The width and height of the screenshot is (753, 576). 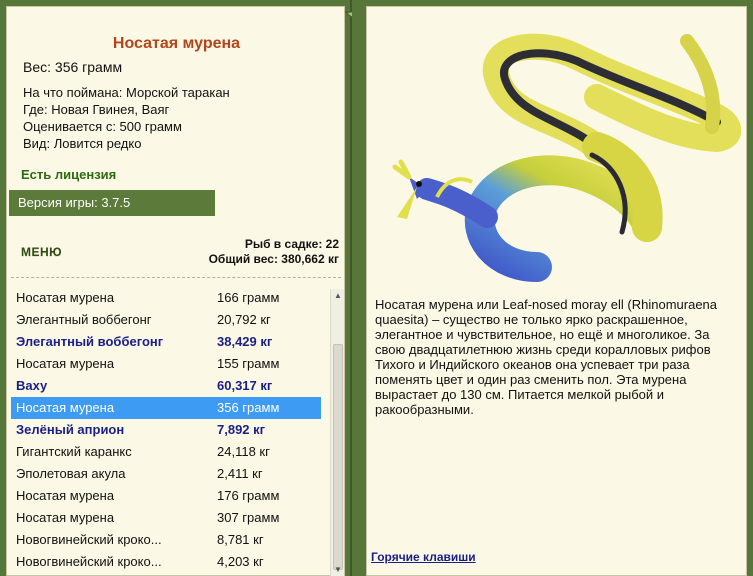 I want to click on list-item-weight: 176 грамм, so click(x=248, y=495).